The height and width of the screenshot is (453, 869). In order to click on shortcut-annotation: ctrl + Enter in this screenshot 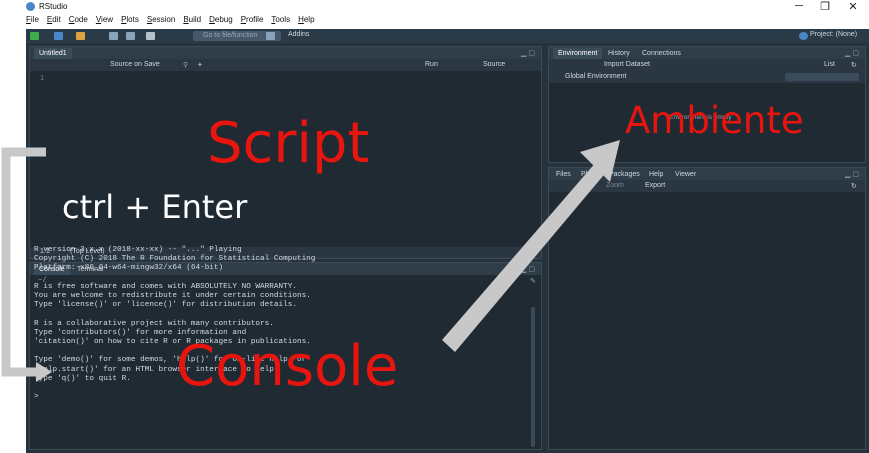, I will do `click(155, 207)`.